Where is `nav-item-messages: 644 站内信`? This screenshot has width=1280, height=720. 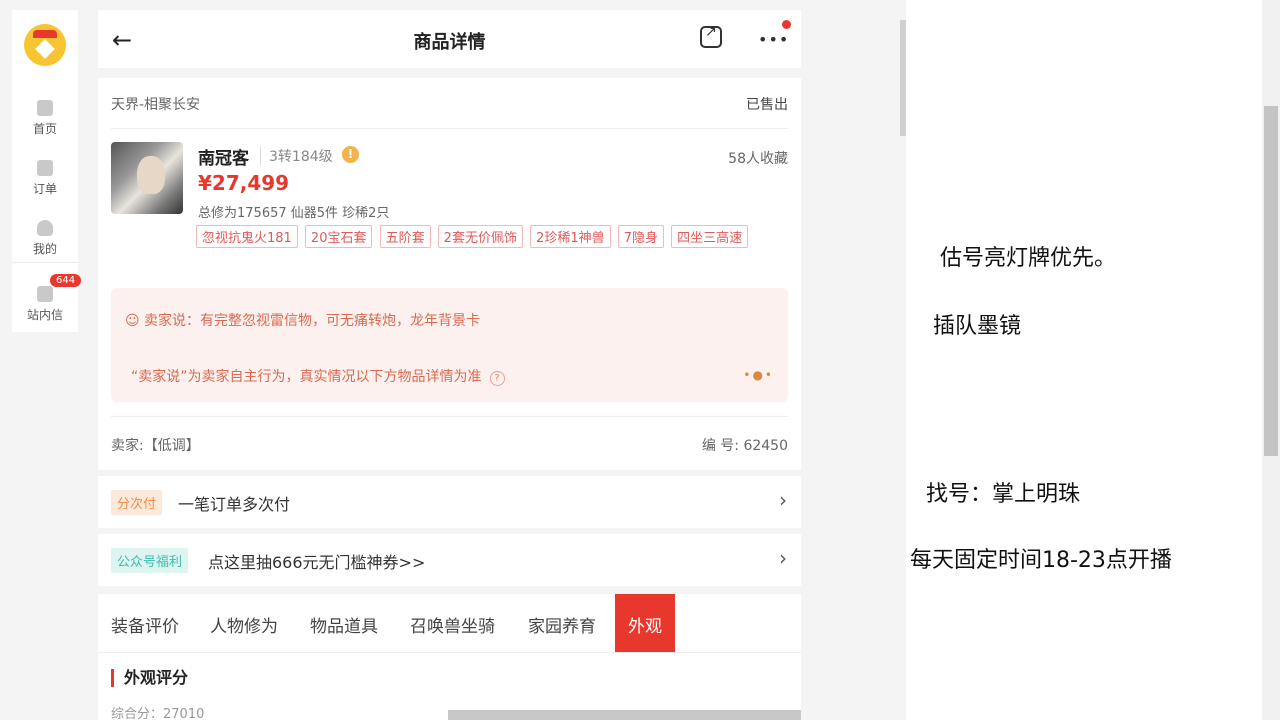
nav-item-messages: 644 站内信 is located at coordinates (47, 298).